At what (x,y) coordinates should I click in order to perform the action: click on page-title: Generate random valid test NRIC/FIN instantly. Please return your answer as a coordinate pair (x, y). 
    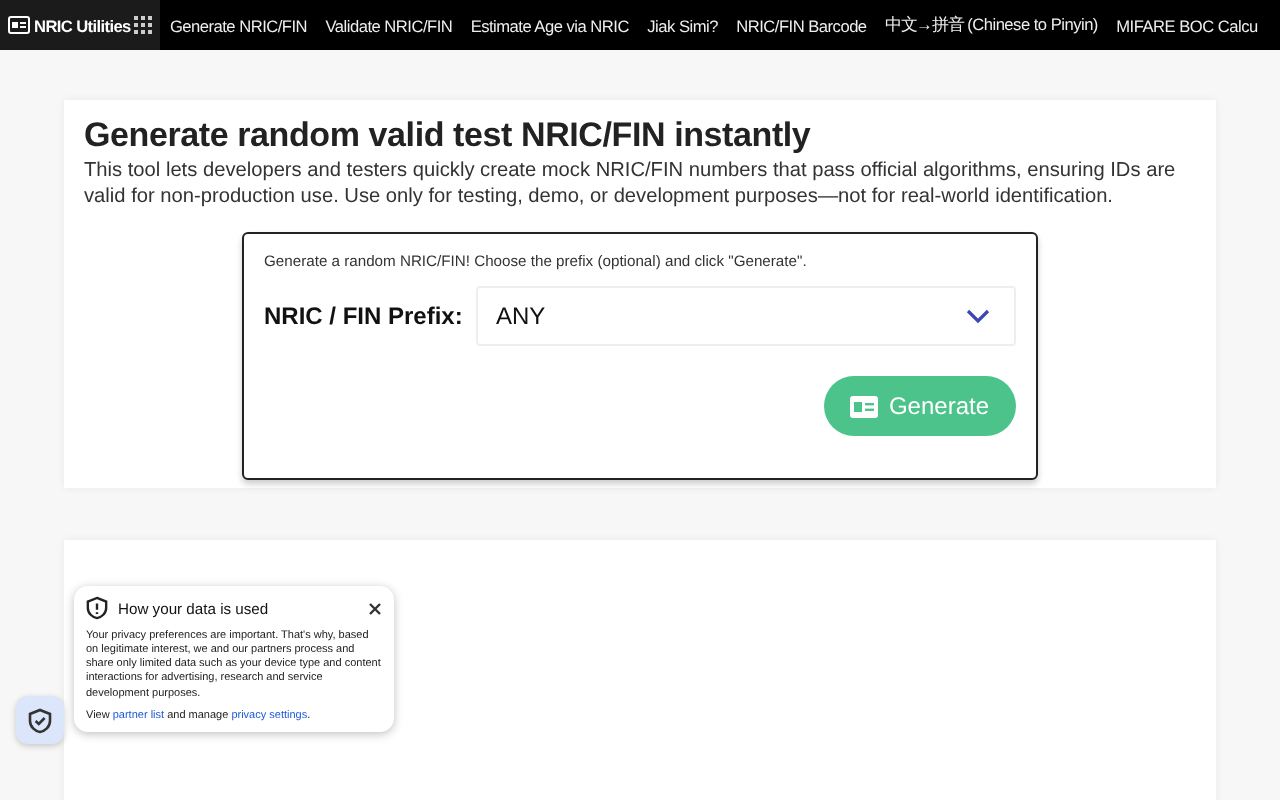
    Looking at the image, I should click on (448, 136).